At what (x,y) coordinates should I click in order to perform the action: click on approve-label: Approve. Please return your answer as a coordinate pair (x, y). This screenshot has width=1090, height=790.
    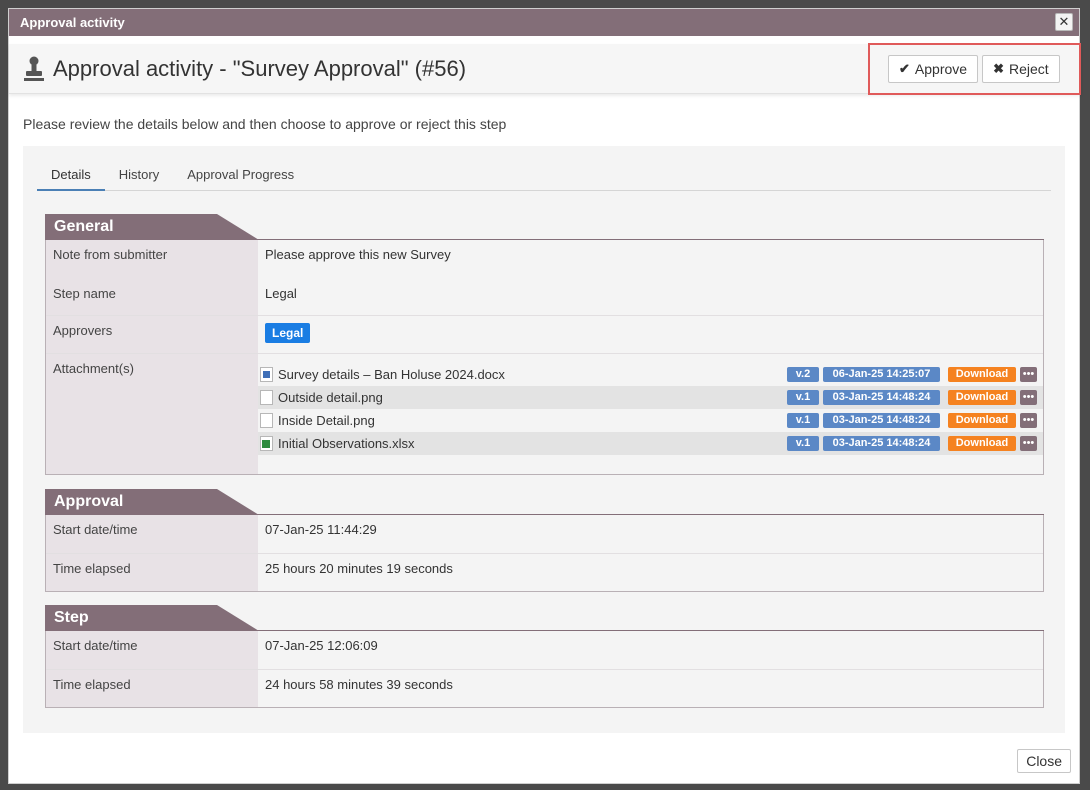
    Looking at the image, I should click on (941, 69).